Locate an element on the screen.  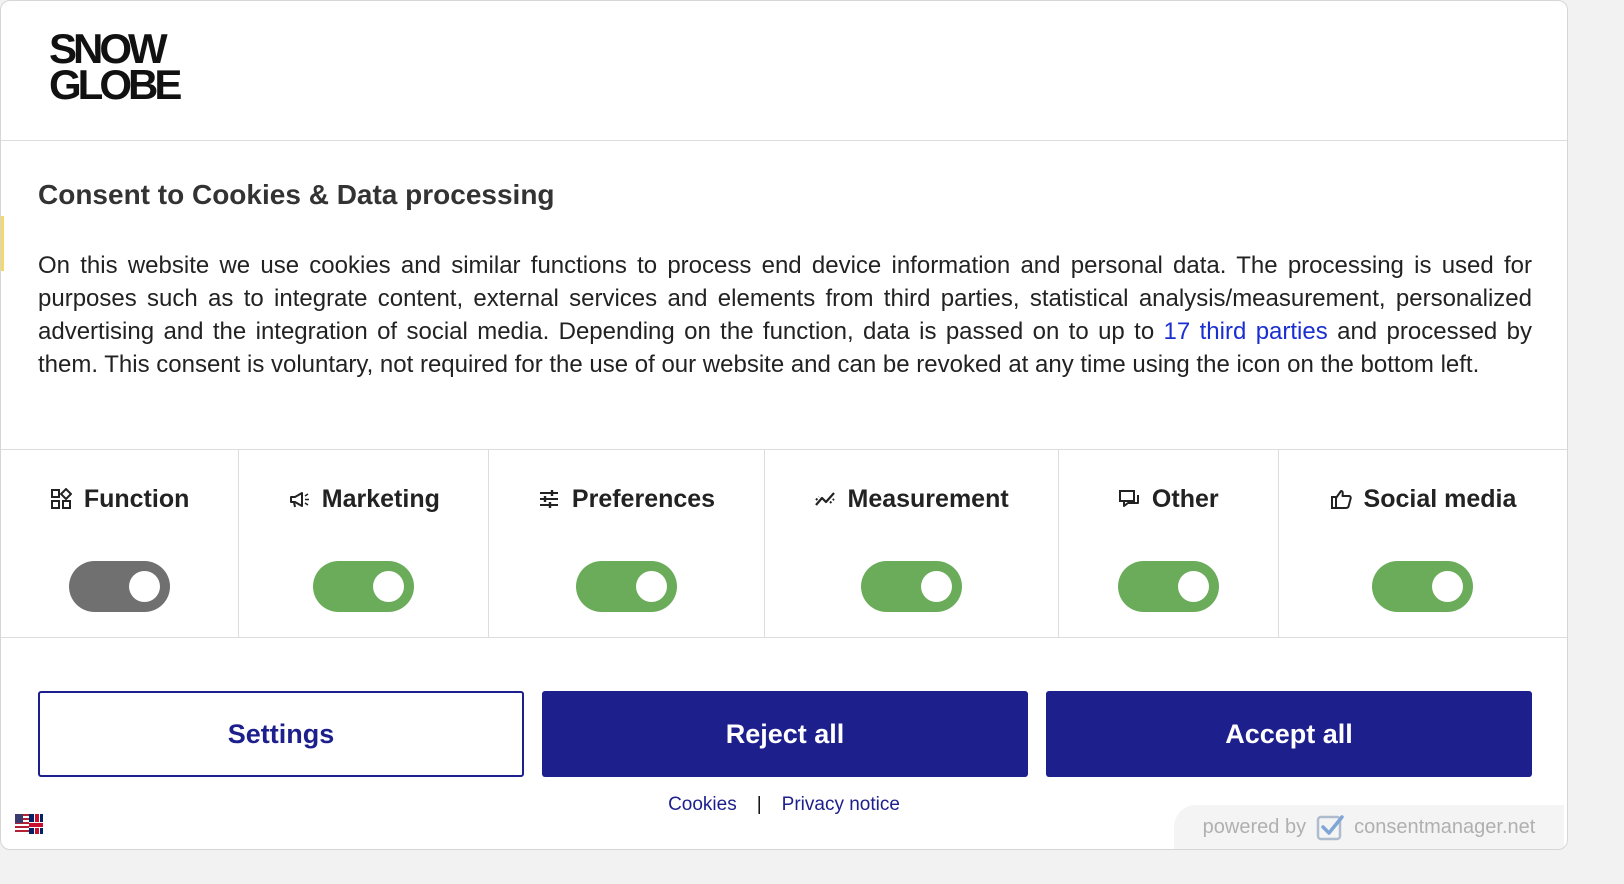
settings-button: Settings is located at coordinates (281, 734).